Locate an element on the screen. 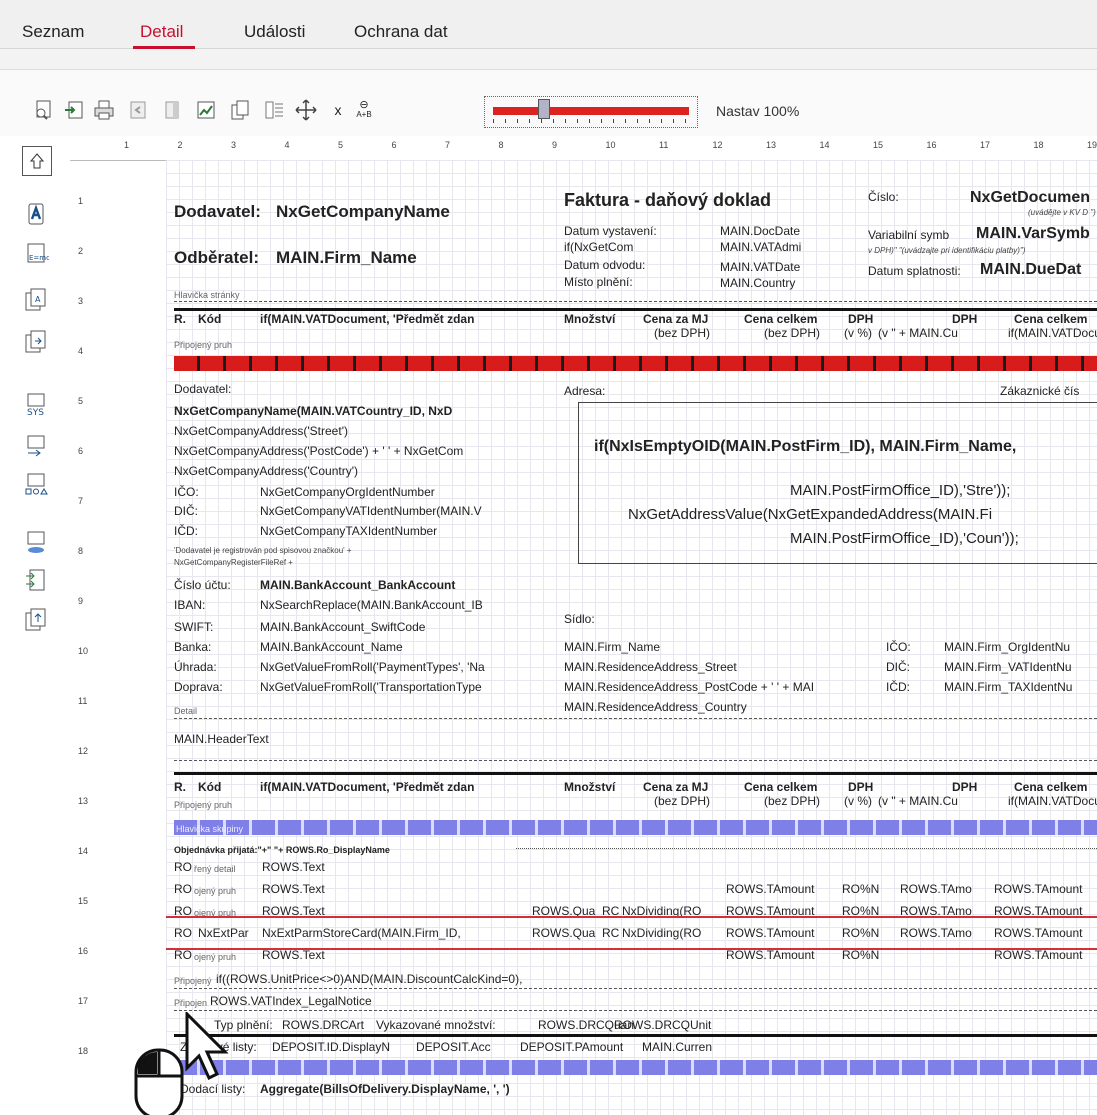 This screenshot has width=1097, height=1115. bank-account-label: Číslo účtu: is located at coordinates (202, 585).